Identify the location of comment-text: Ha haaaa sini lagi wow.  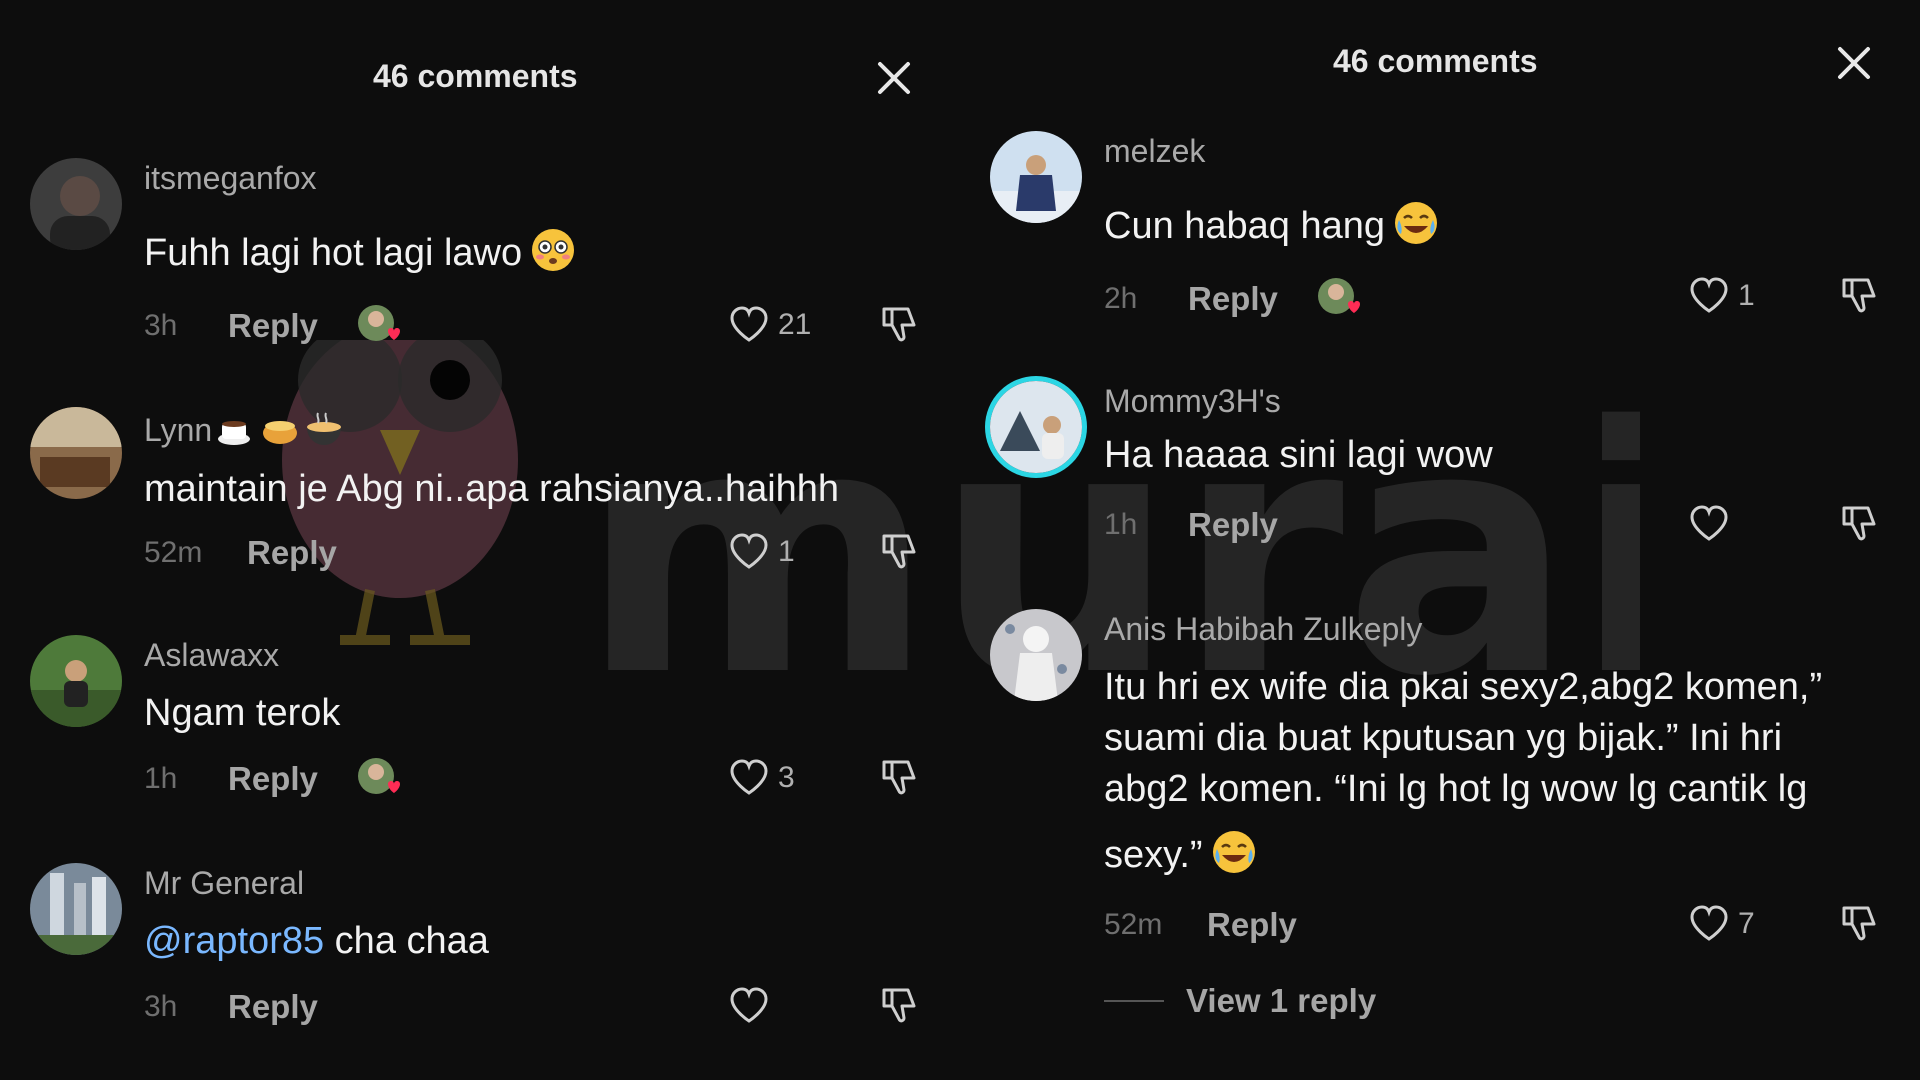
(1298, 455).